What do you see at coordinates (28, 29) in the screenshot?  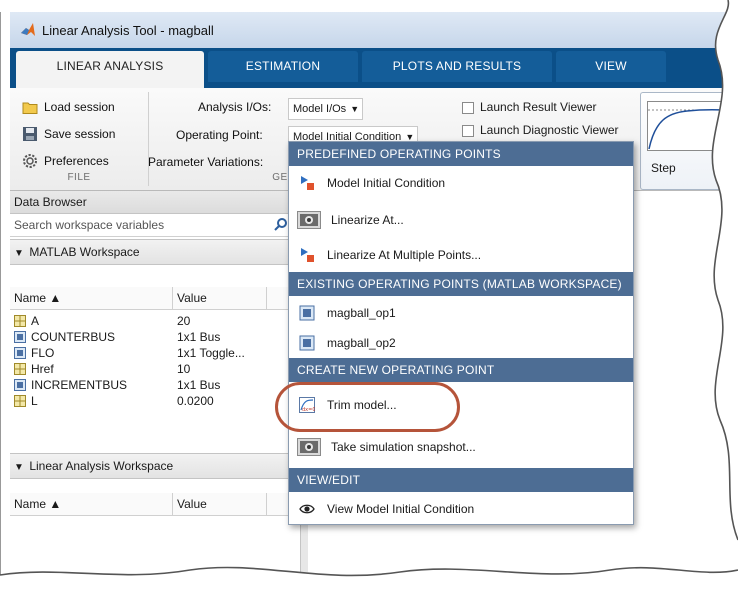 I see `matlab-logo-icon` at bounding box center [28, 29].